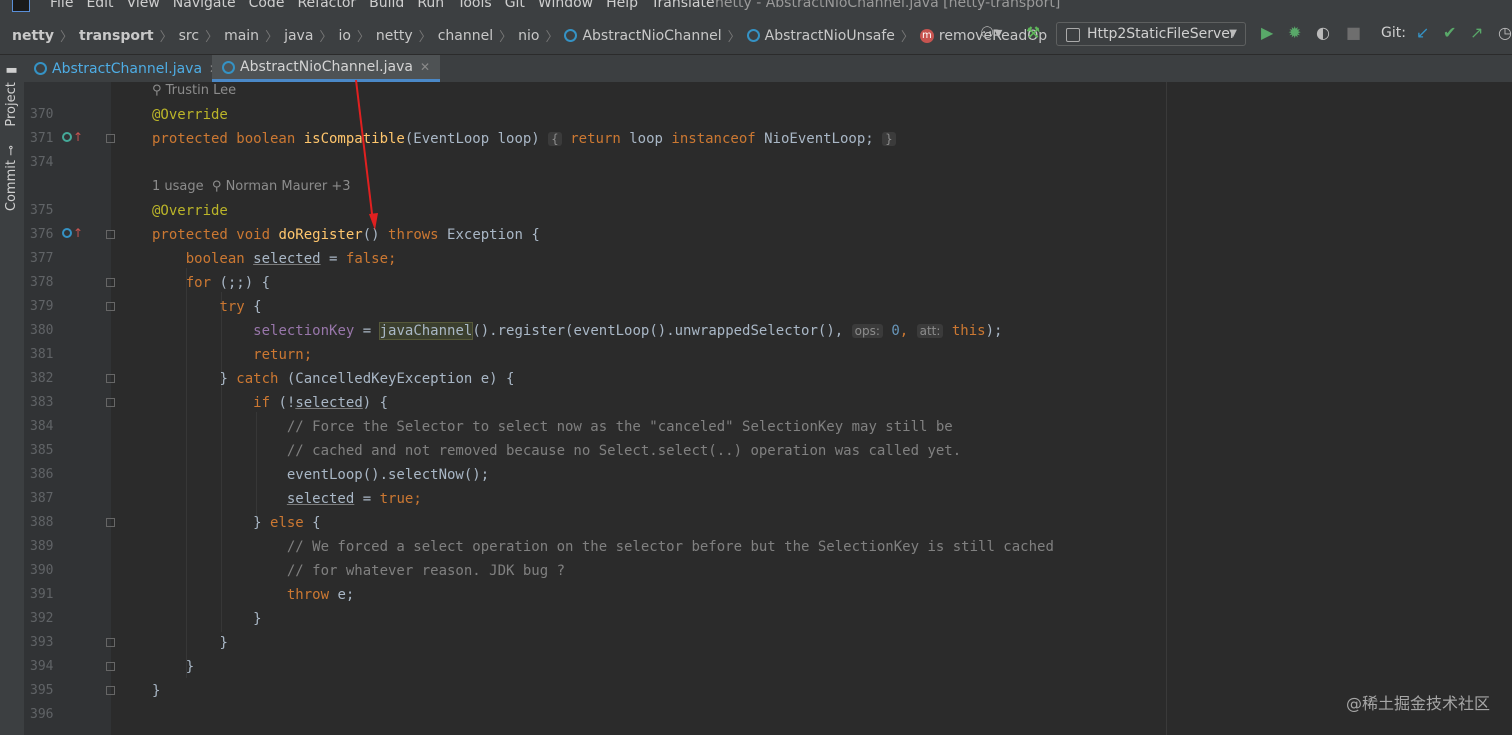 The width and height of the screenshot is (1512, 735). Describe the element at coordinates (366, 154) in the screenshot. I see `annotation-arrow` at that location.